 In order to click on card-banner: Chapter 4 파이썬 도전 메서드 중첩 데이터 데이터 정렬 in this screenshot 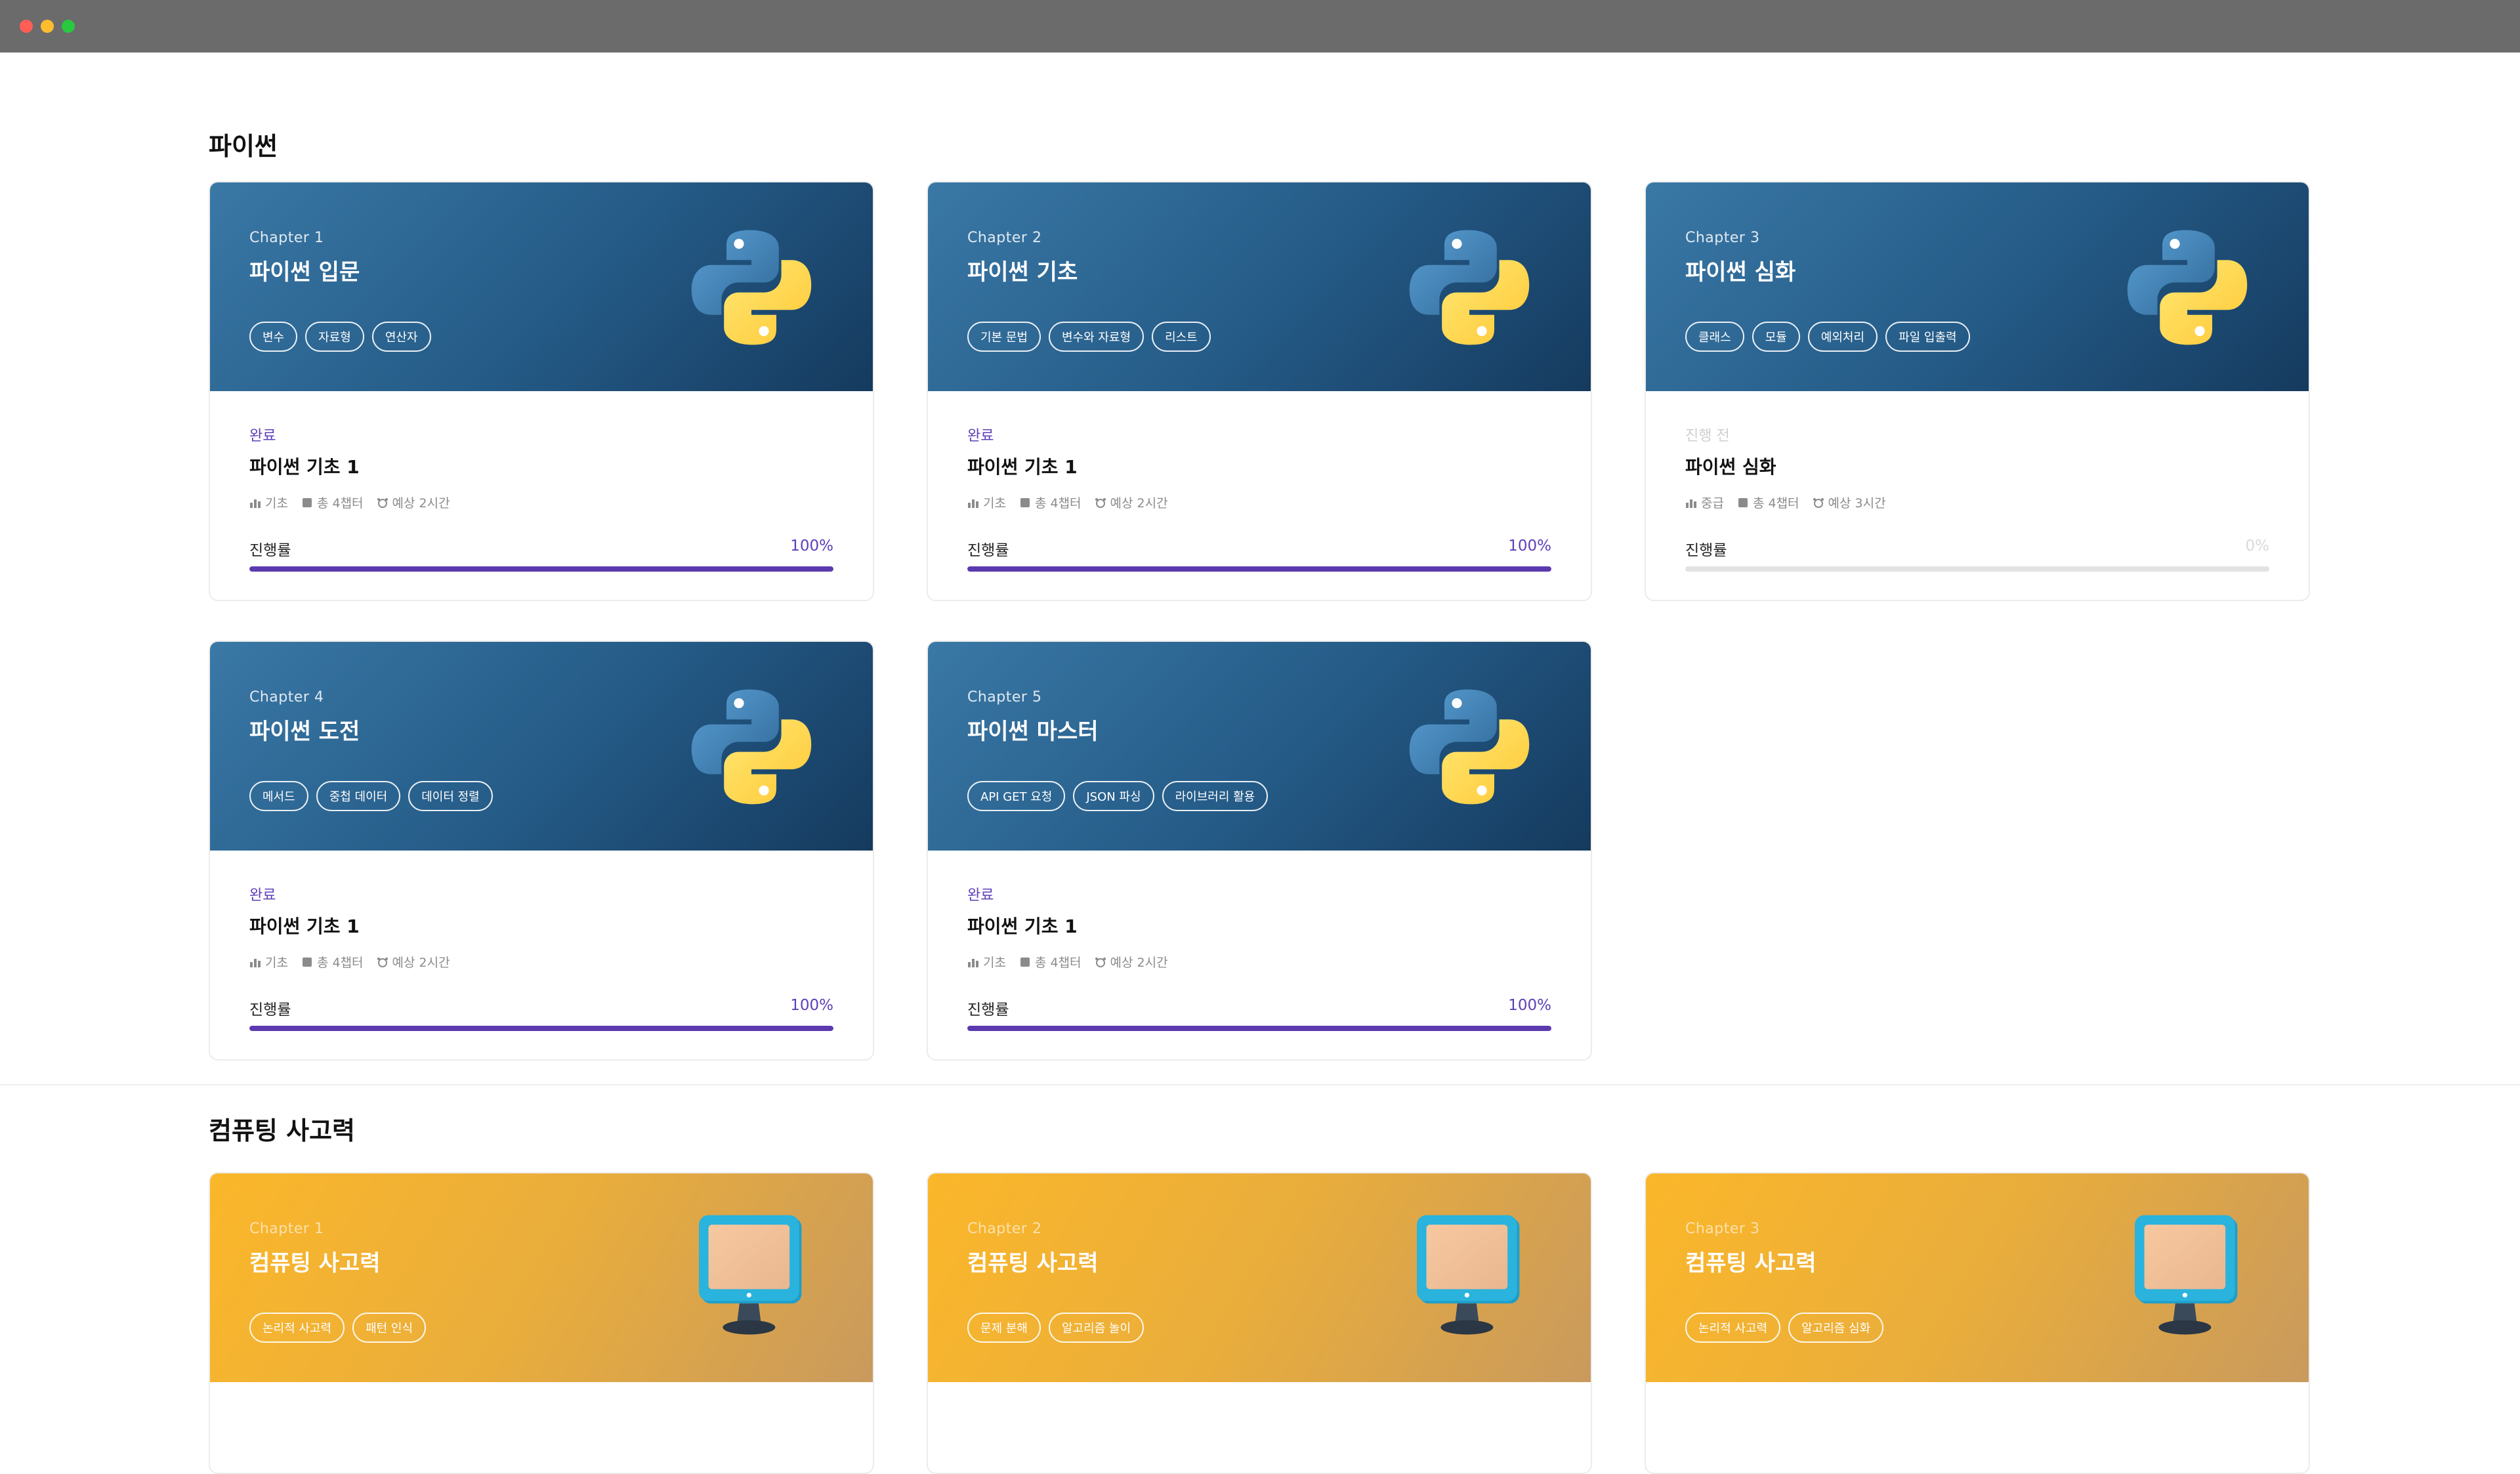, I will do `click(541, 746)`.